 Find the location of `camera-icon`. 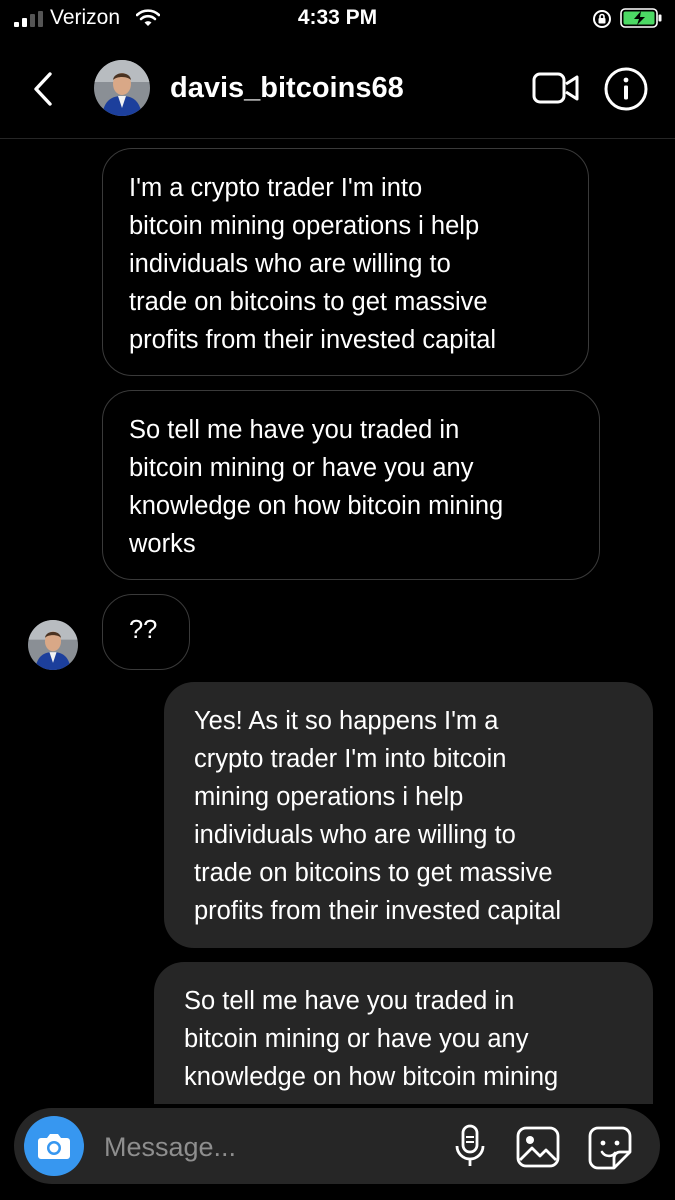

camera-icon is located at coordinates (54, 1146).